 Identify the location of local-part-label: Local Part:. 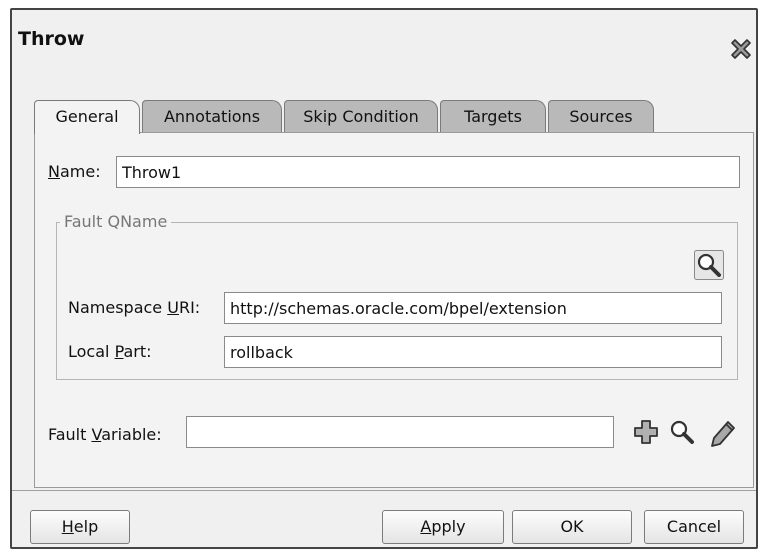
(110, 351).